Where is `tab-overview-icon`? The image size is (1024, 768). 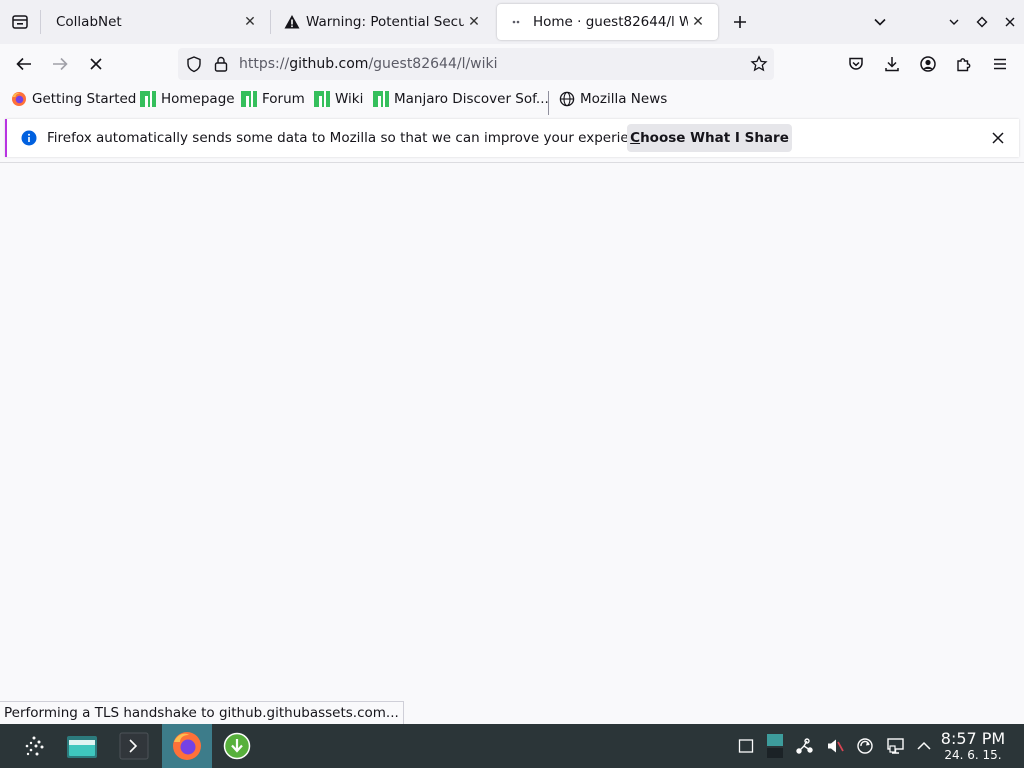 tab-overview-icon is located at coordinates (20, 22).